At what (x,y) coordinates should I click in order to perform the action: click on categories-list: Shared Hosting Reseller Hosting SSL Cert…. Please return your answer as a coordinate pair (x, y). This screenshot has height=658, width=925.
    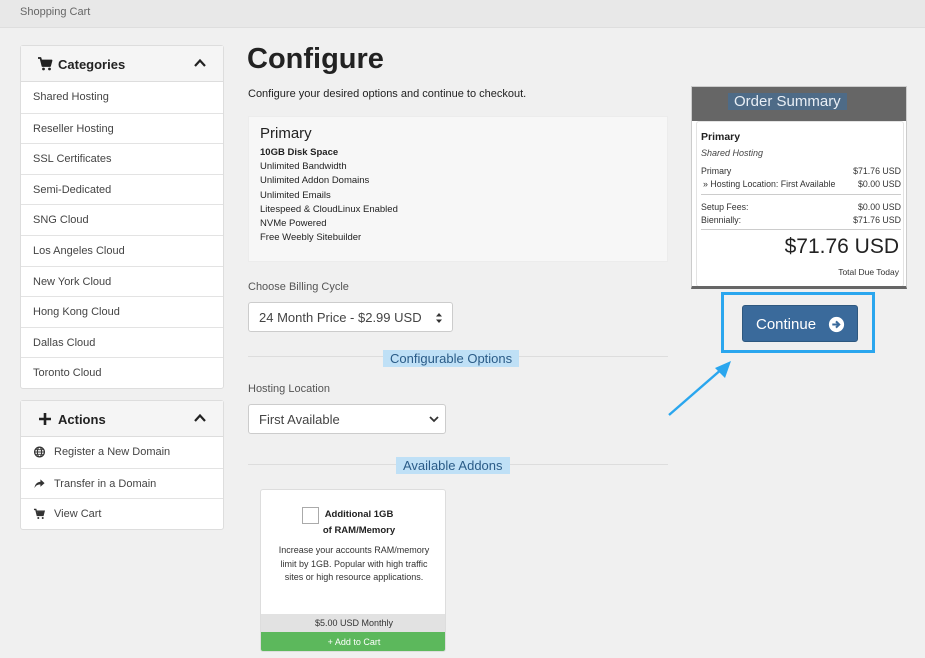
    Looking at the image, I should click on (122, 235).